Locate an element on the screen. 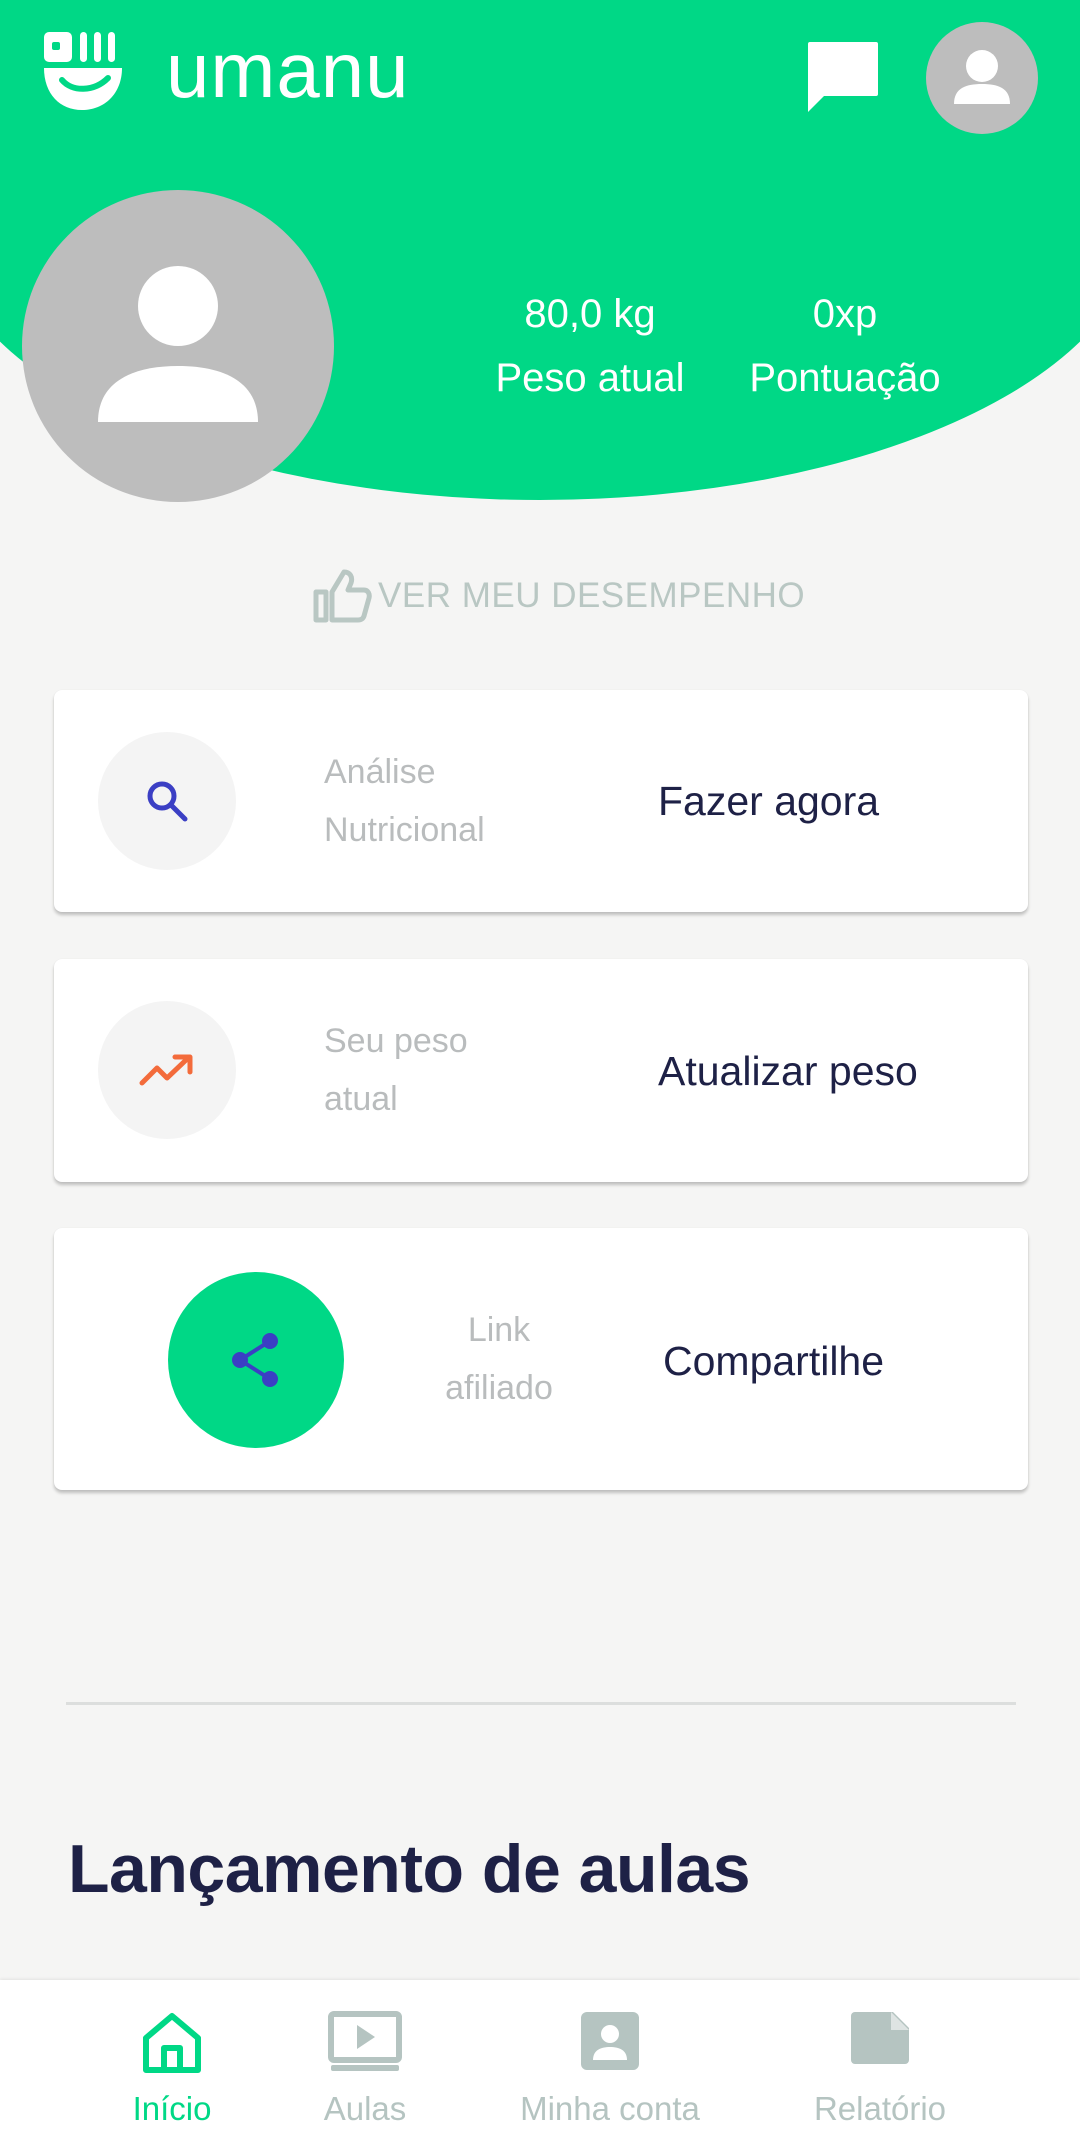 Image resolution: width=1080 pixels, height=2150 pixels. card-label: Análise Nutricional is located at coordinates (404, 801).